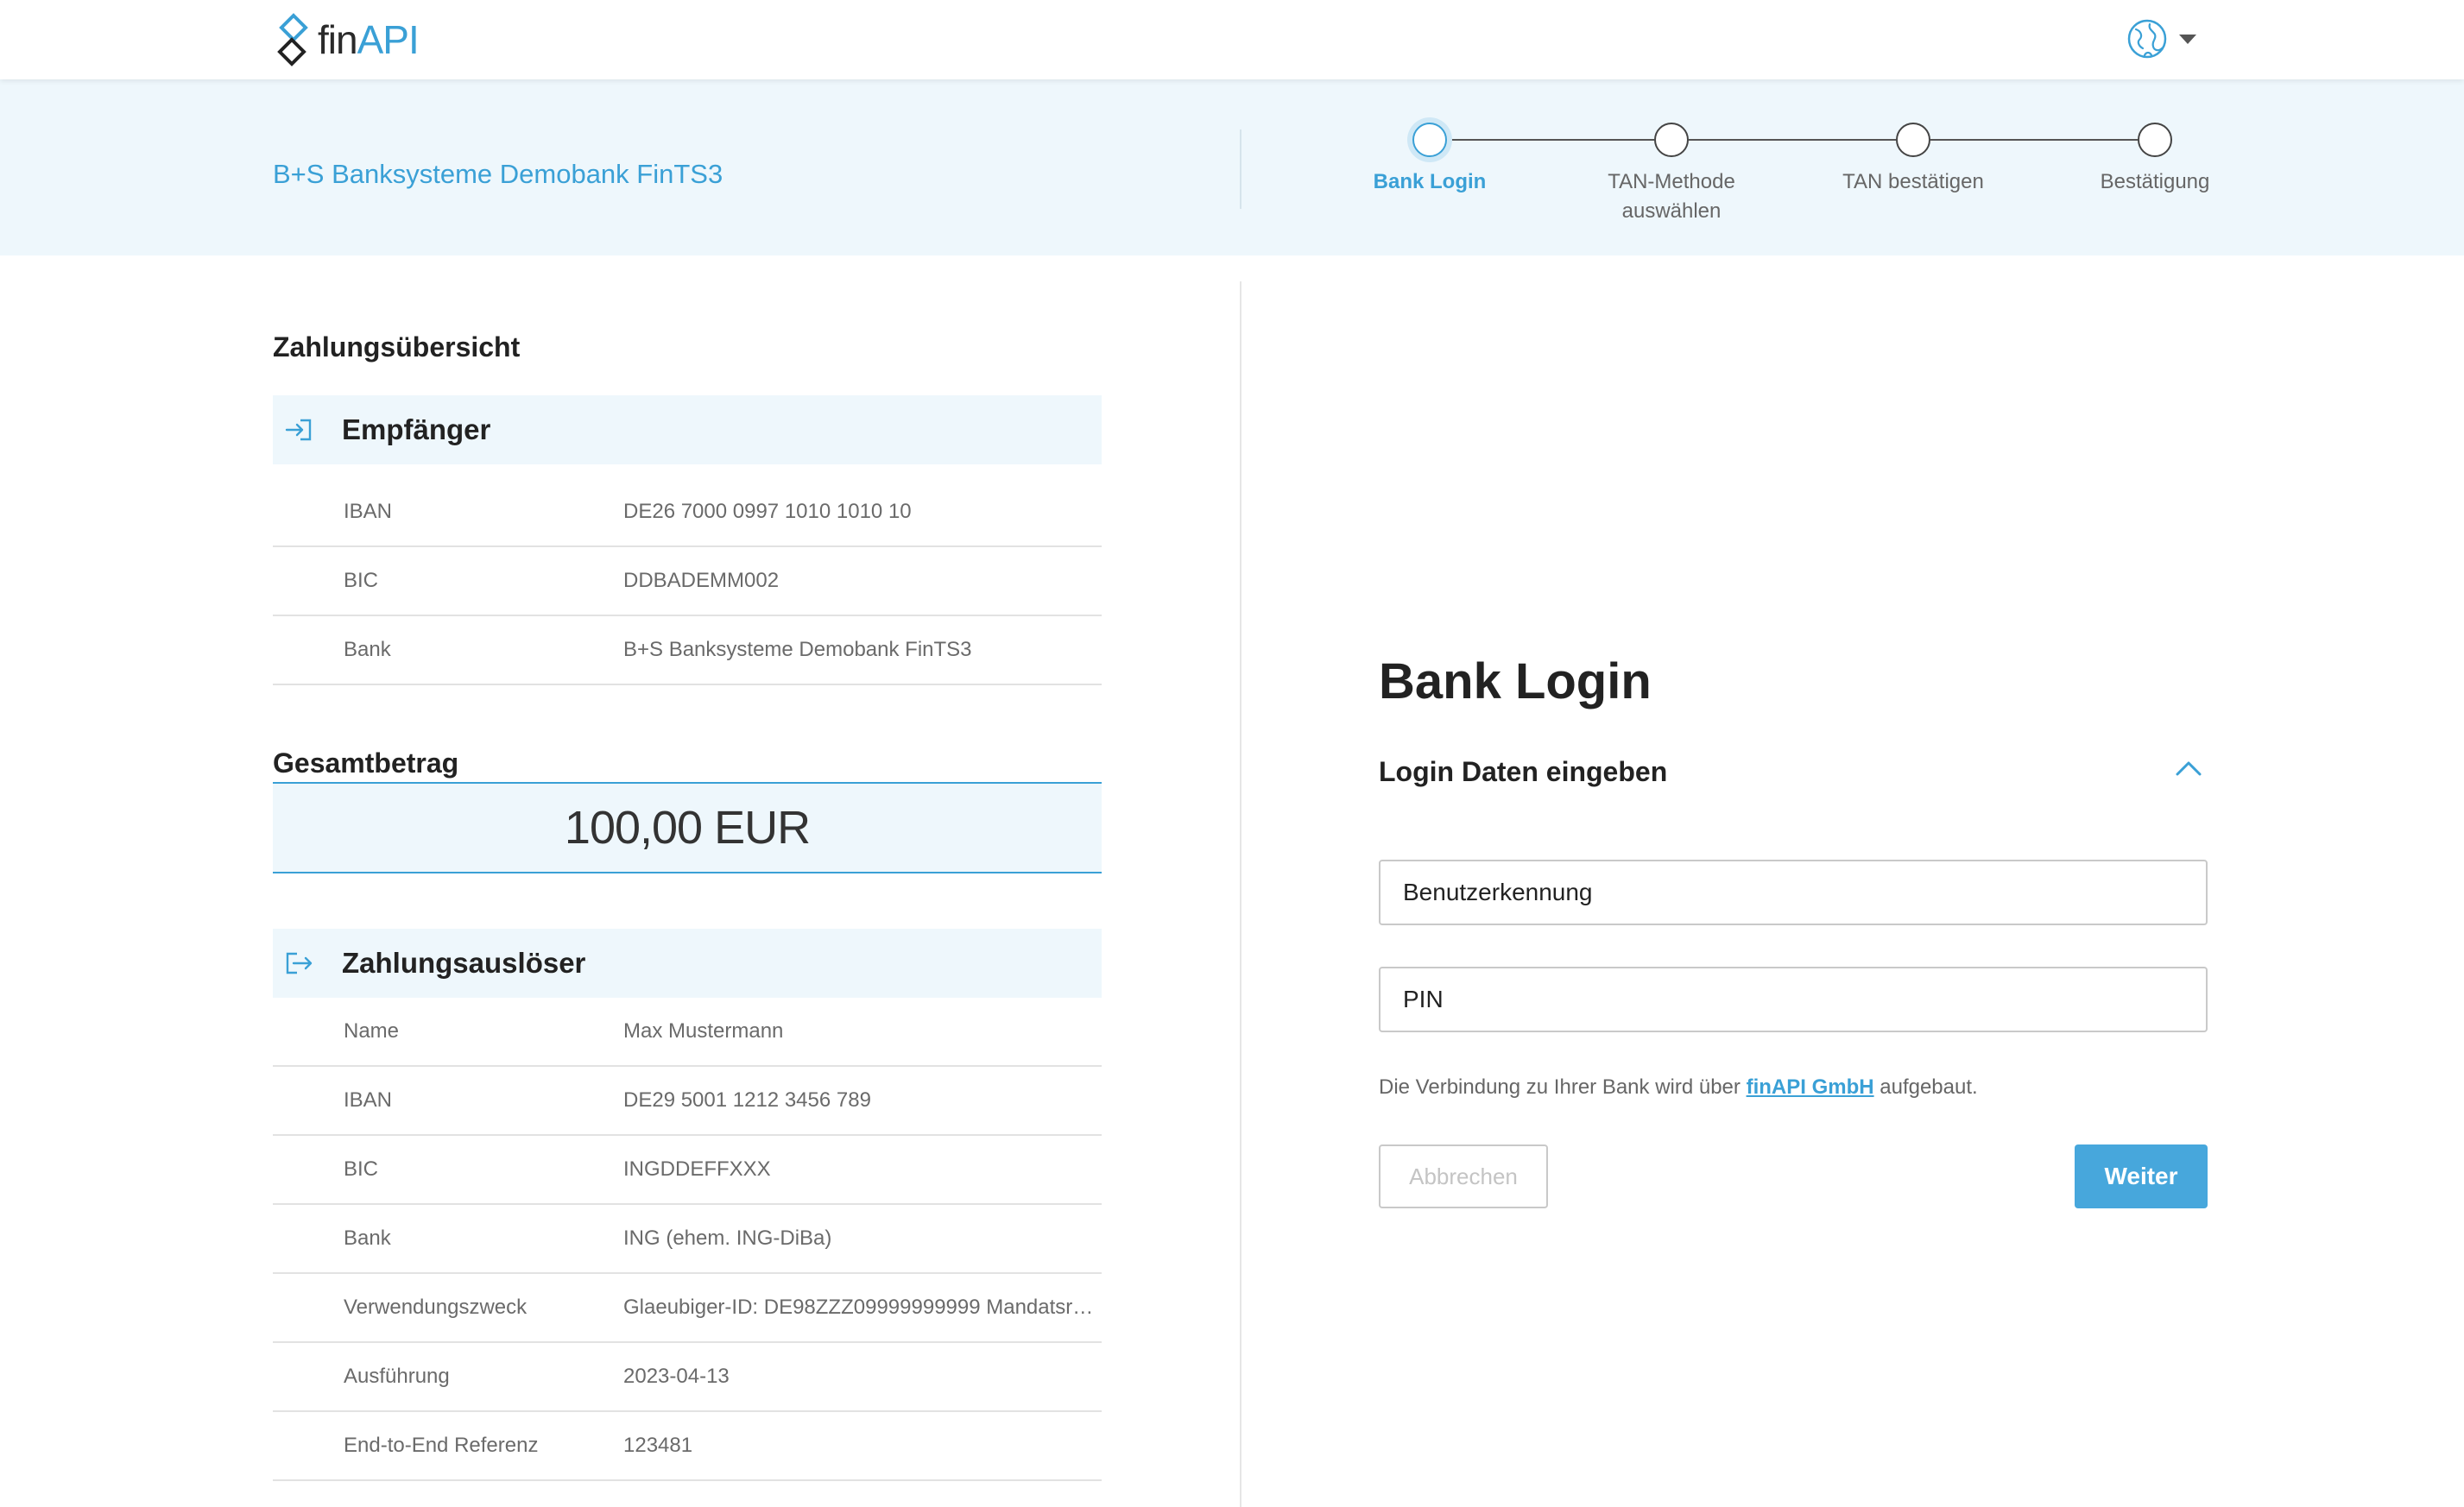 The width and height of the screenshot is (2464, 1507). What do you see at coordinates (1430, 182) in the screenshot?
I see `step-label-bank-login: Bank Login` at bounding box center [1430, 182].